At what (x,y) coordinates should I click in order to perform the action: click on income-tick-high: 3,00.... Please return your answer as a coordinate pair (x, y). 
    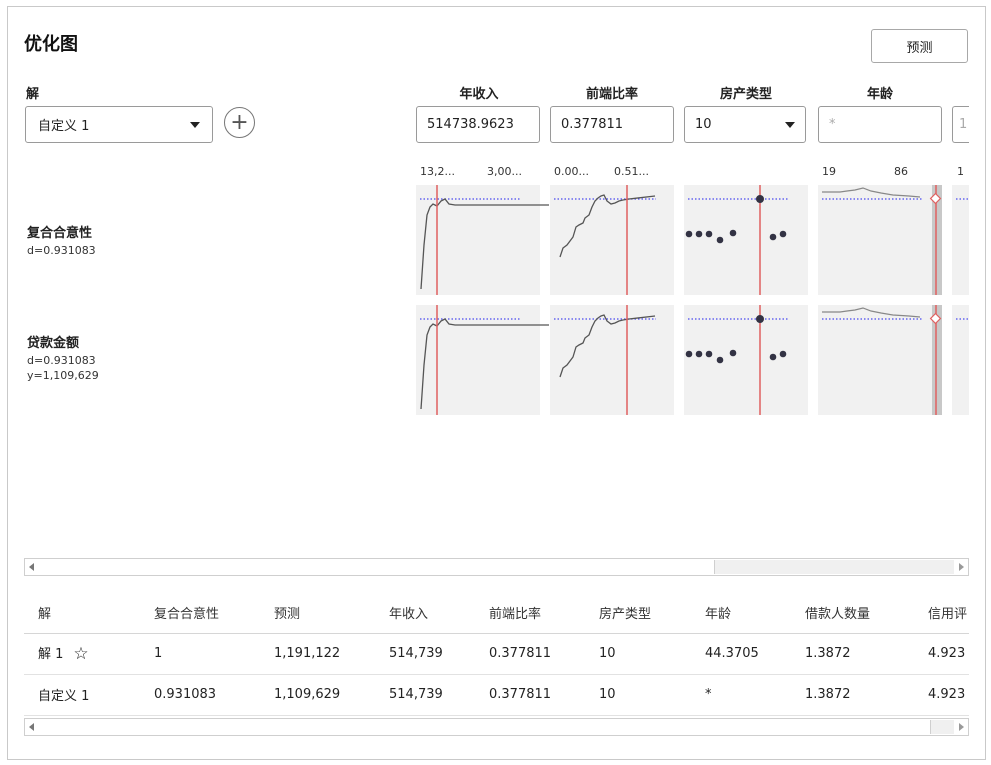
    Looking at the image, I should click on (504, 171).